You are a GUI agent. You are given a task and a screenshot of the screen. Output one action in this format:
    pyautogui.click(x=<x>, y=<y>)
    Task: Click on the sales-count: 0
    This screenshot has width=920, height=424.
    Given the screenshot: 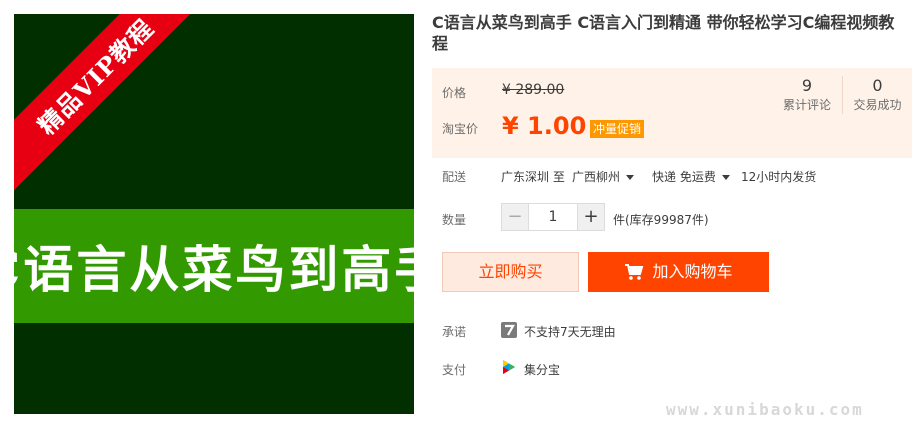 What is the action you would take?
    pyautogui.click(x=877, y=85)
    